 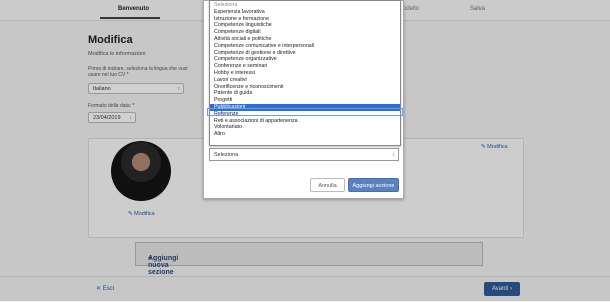 What do you see at coordinates (373, 185) in the screenshot?
I see `add-section-confirm-button: Aggiungi sezione` at bounding box center [373, 185].